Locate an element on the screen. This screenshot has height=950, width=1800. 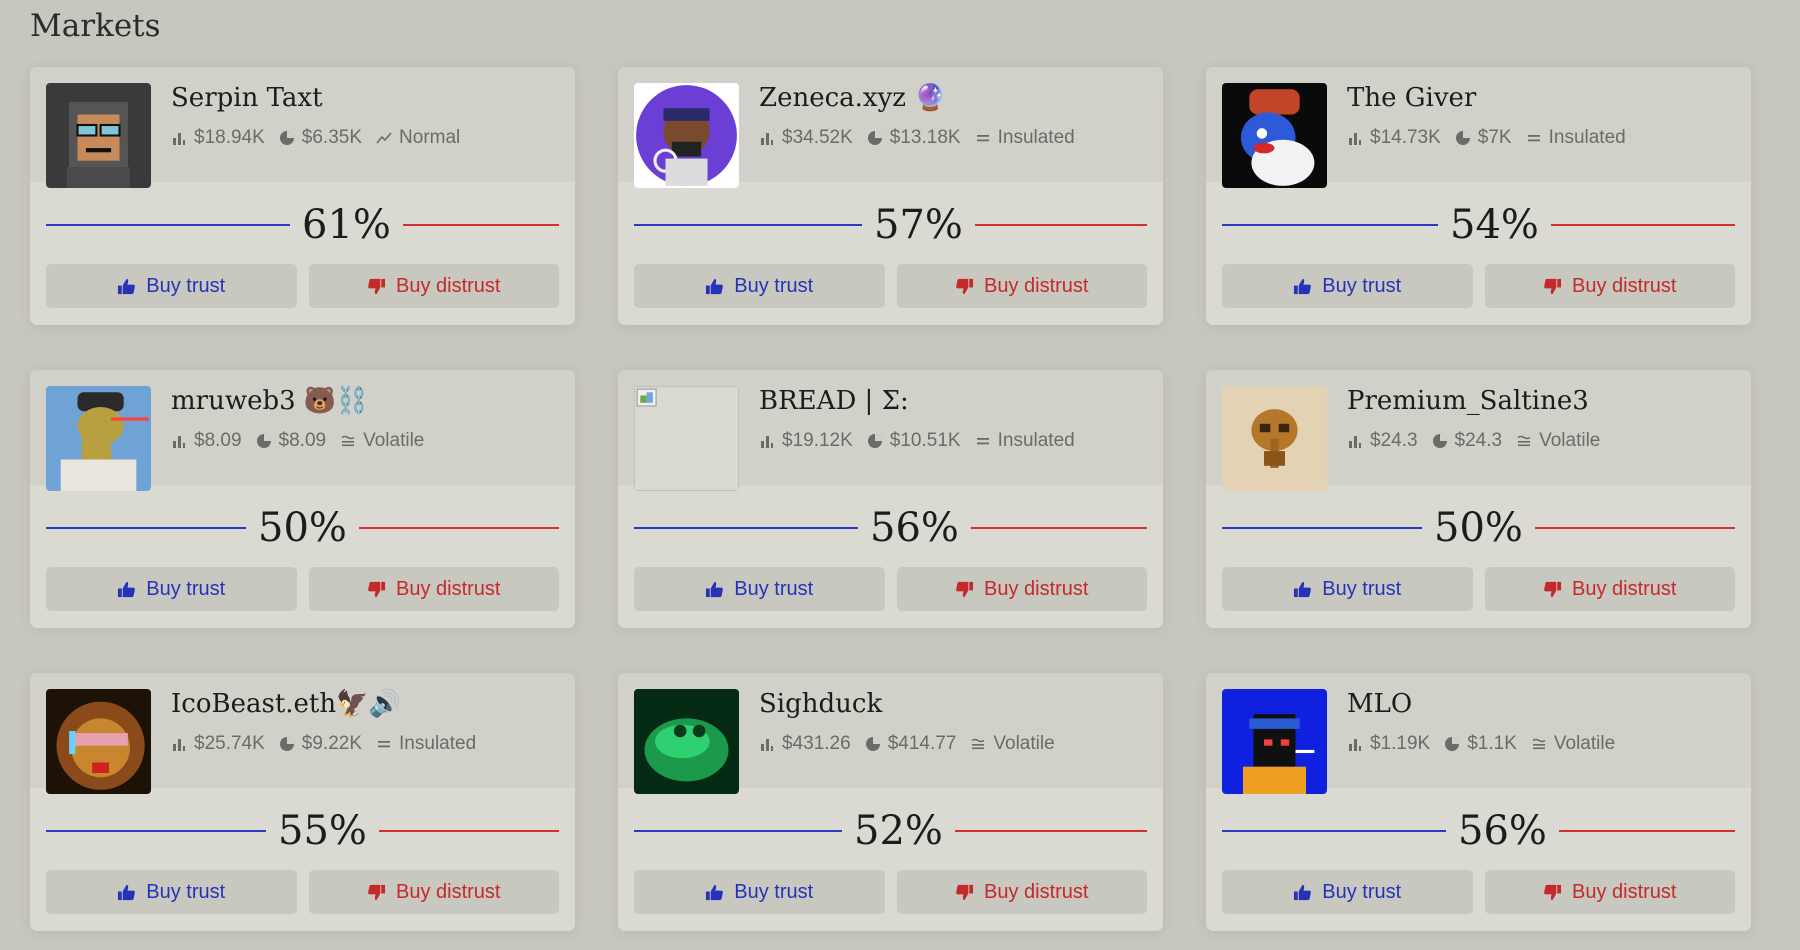
marketcap-stat: $13.18K is located at coordinates (914, 138).